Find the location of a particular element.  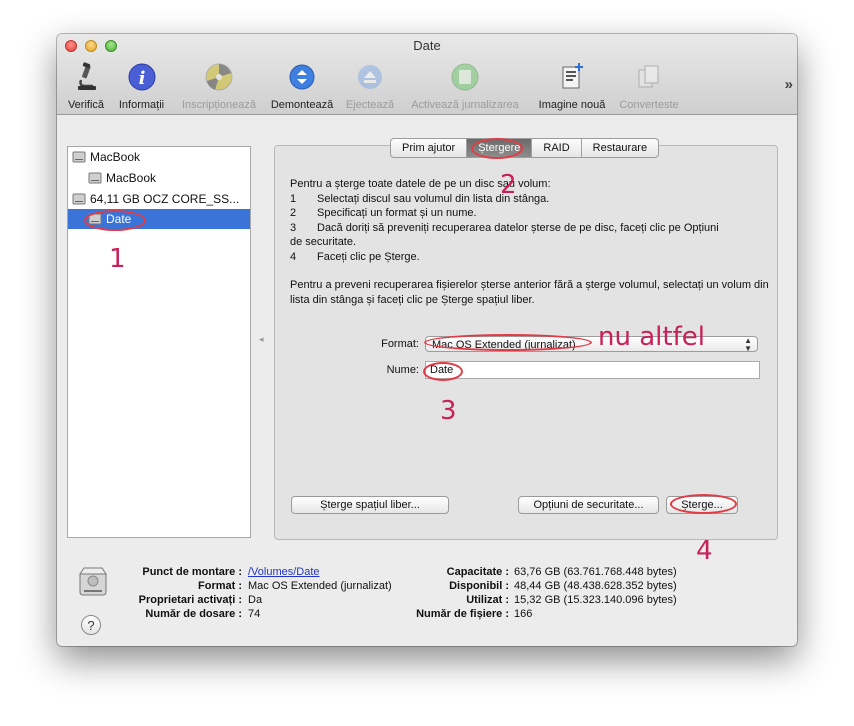

annotation-ring-erase-button is located at coordinates (703, 504).